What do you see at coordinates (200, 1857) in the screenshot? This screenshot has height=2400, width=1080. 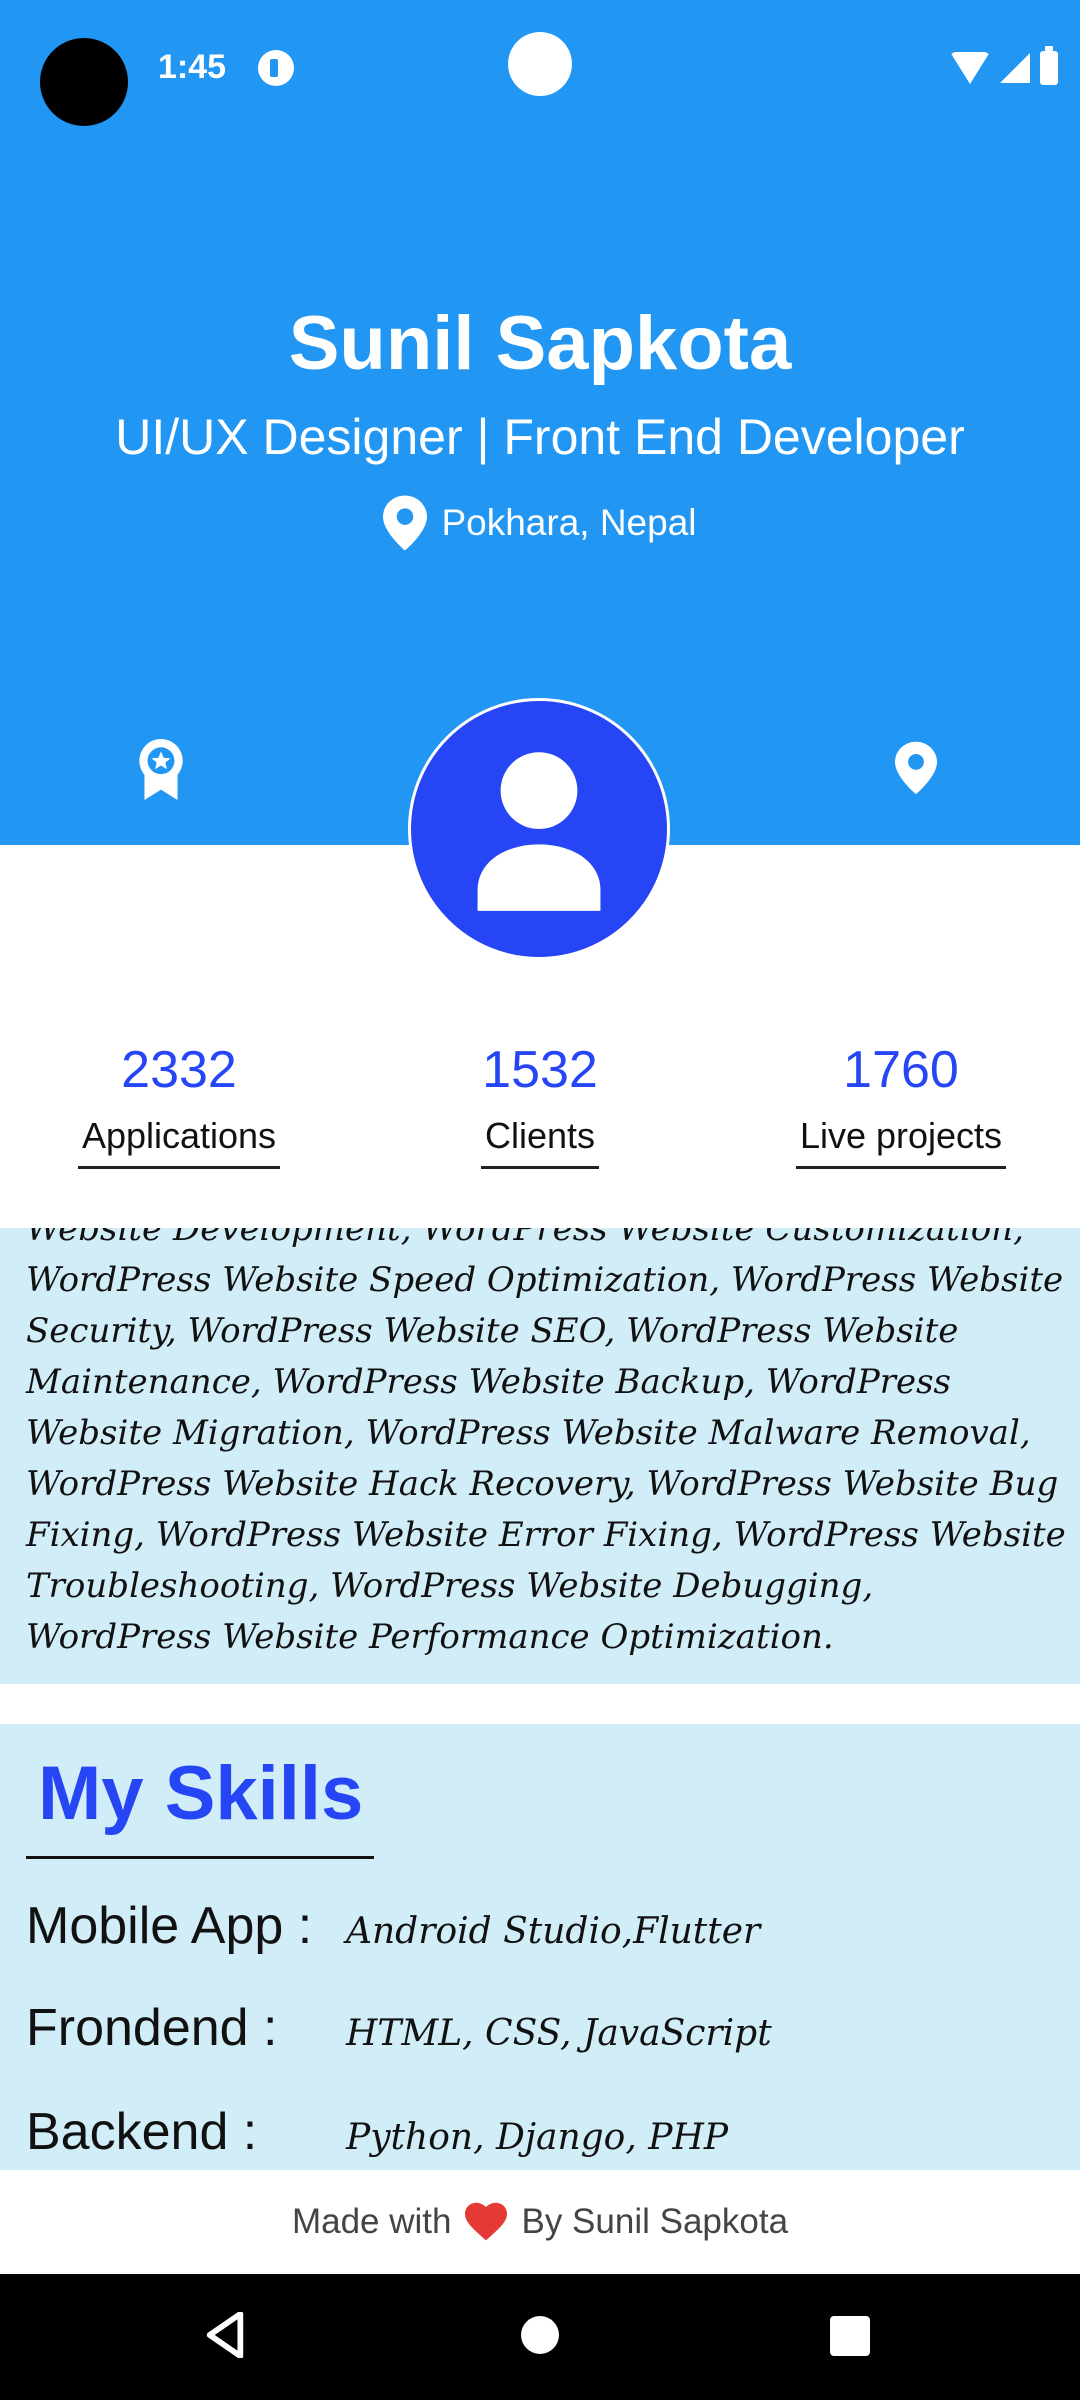 I see `skills-underline` at bounding box center [200, 1857].